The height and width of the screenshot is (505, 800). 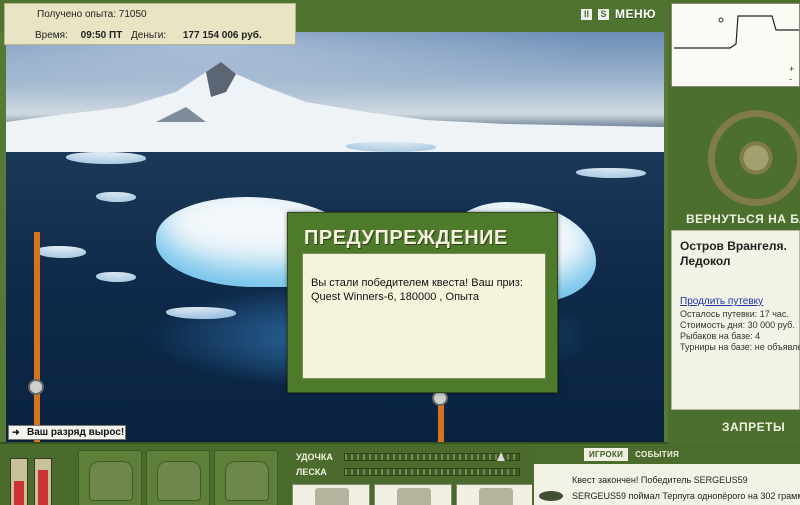 What do you see at coordinates (743, 219) in the screenshot?
I see `return-to-base-button: ВЕРНУТЬСЯ НА БАЗУ` at bounding box center [743, 219].